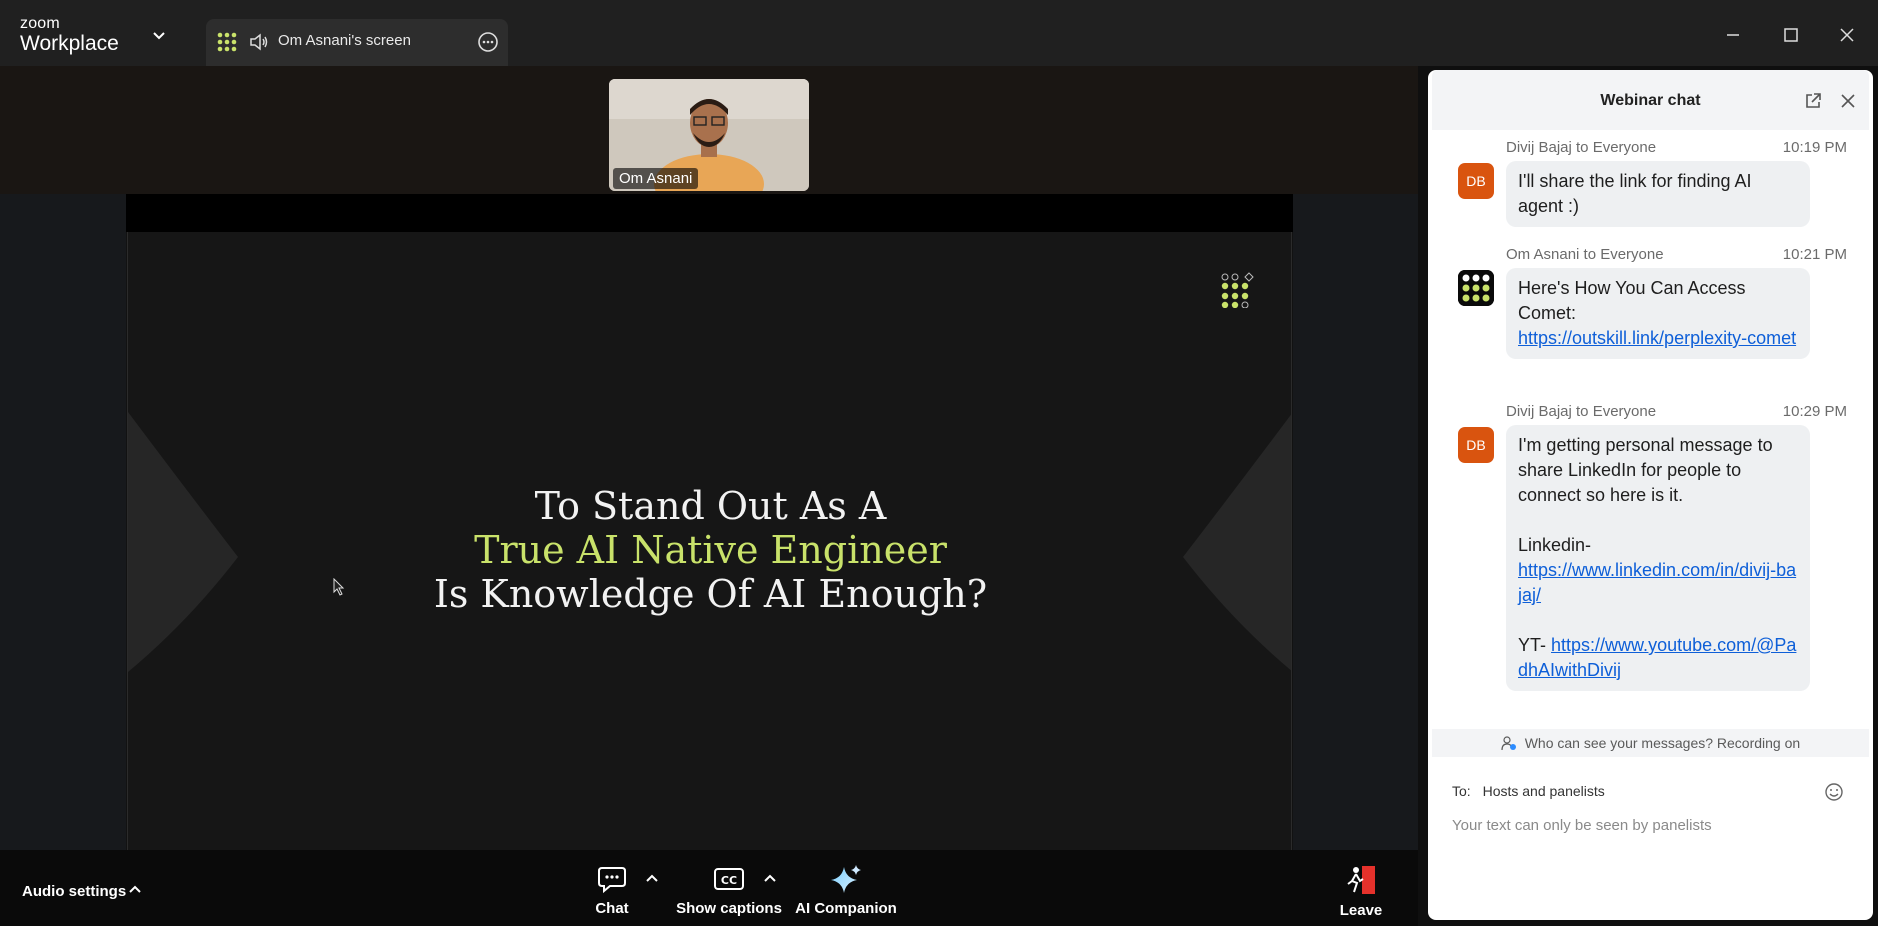  Describe the element at coordinates (1582, 825) in the screenshot. I see `chat-message-input: Your text can only be seen by panelists` at that location.